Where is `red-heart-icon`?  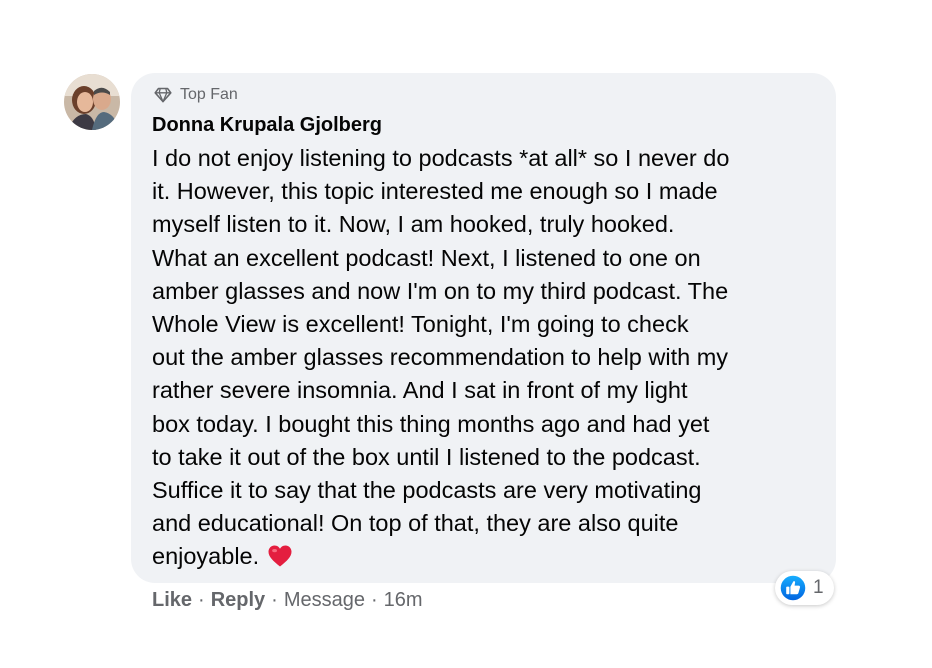
red-heart-icon is located at coordinates (280, 560).